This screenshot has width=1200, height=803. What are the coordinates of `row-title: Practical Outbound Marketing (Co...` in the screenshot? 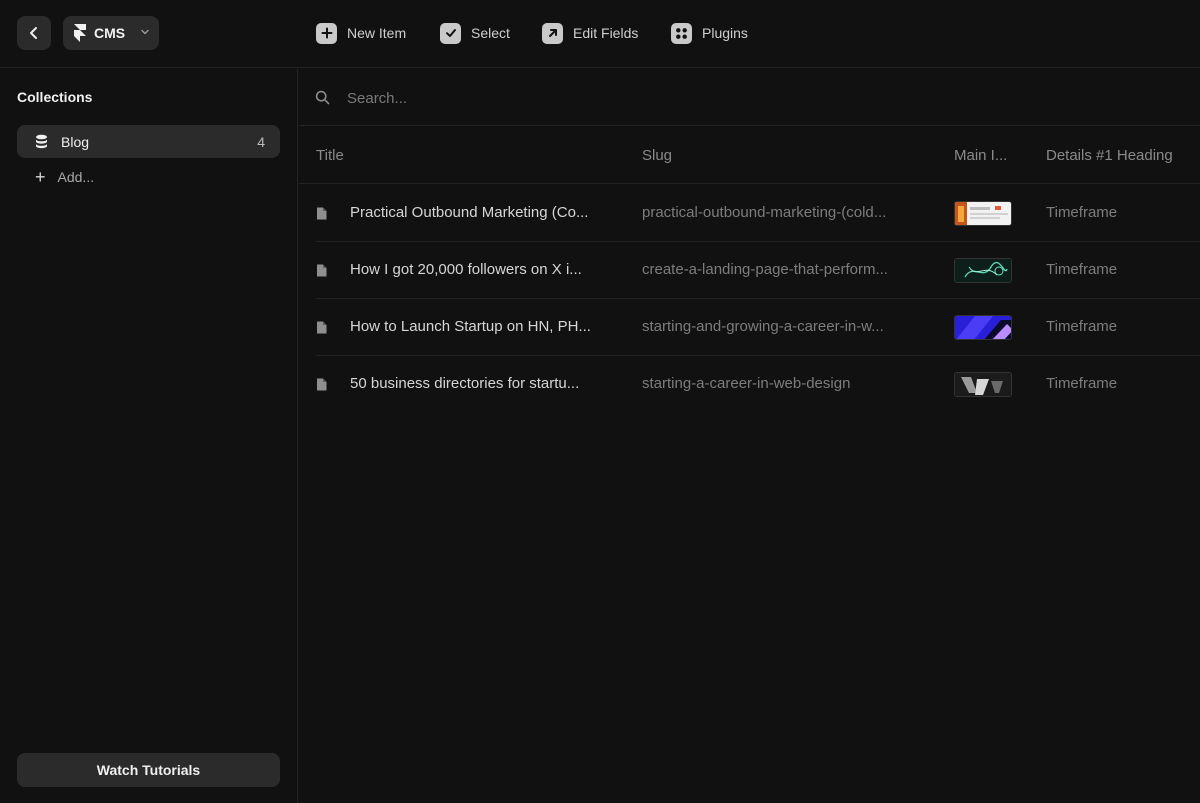 It's located at (469, 212).